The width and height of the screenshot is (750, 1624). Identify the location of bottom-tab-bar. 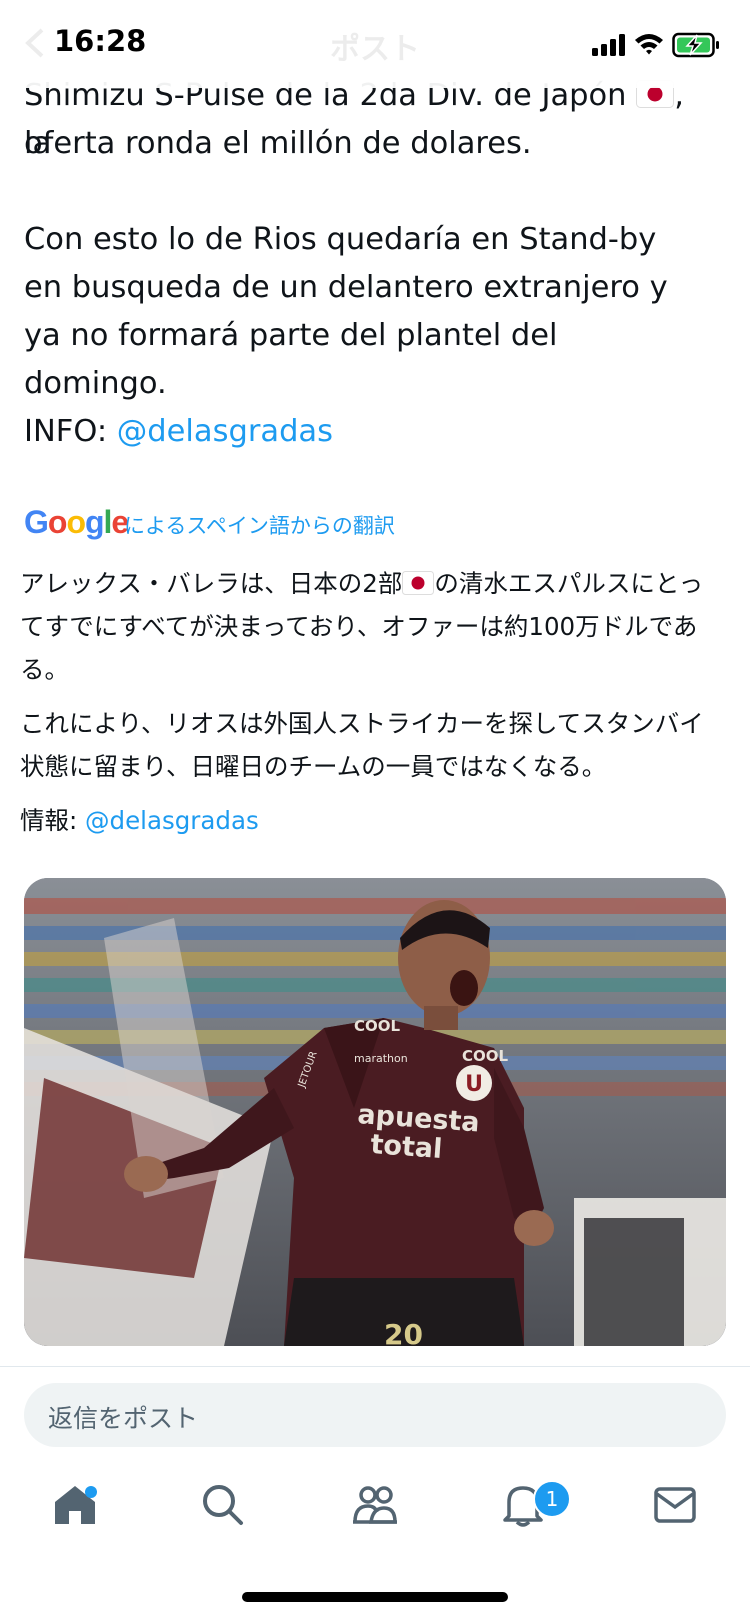
(375, 1510).